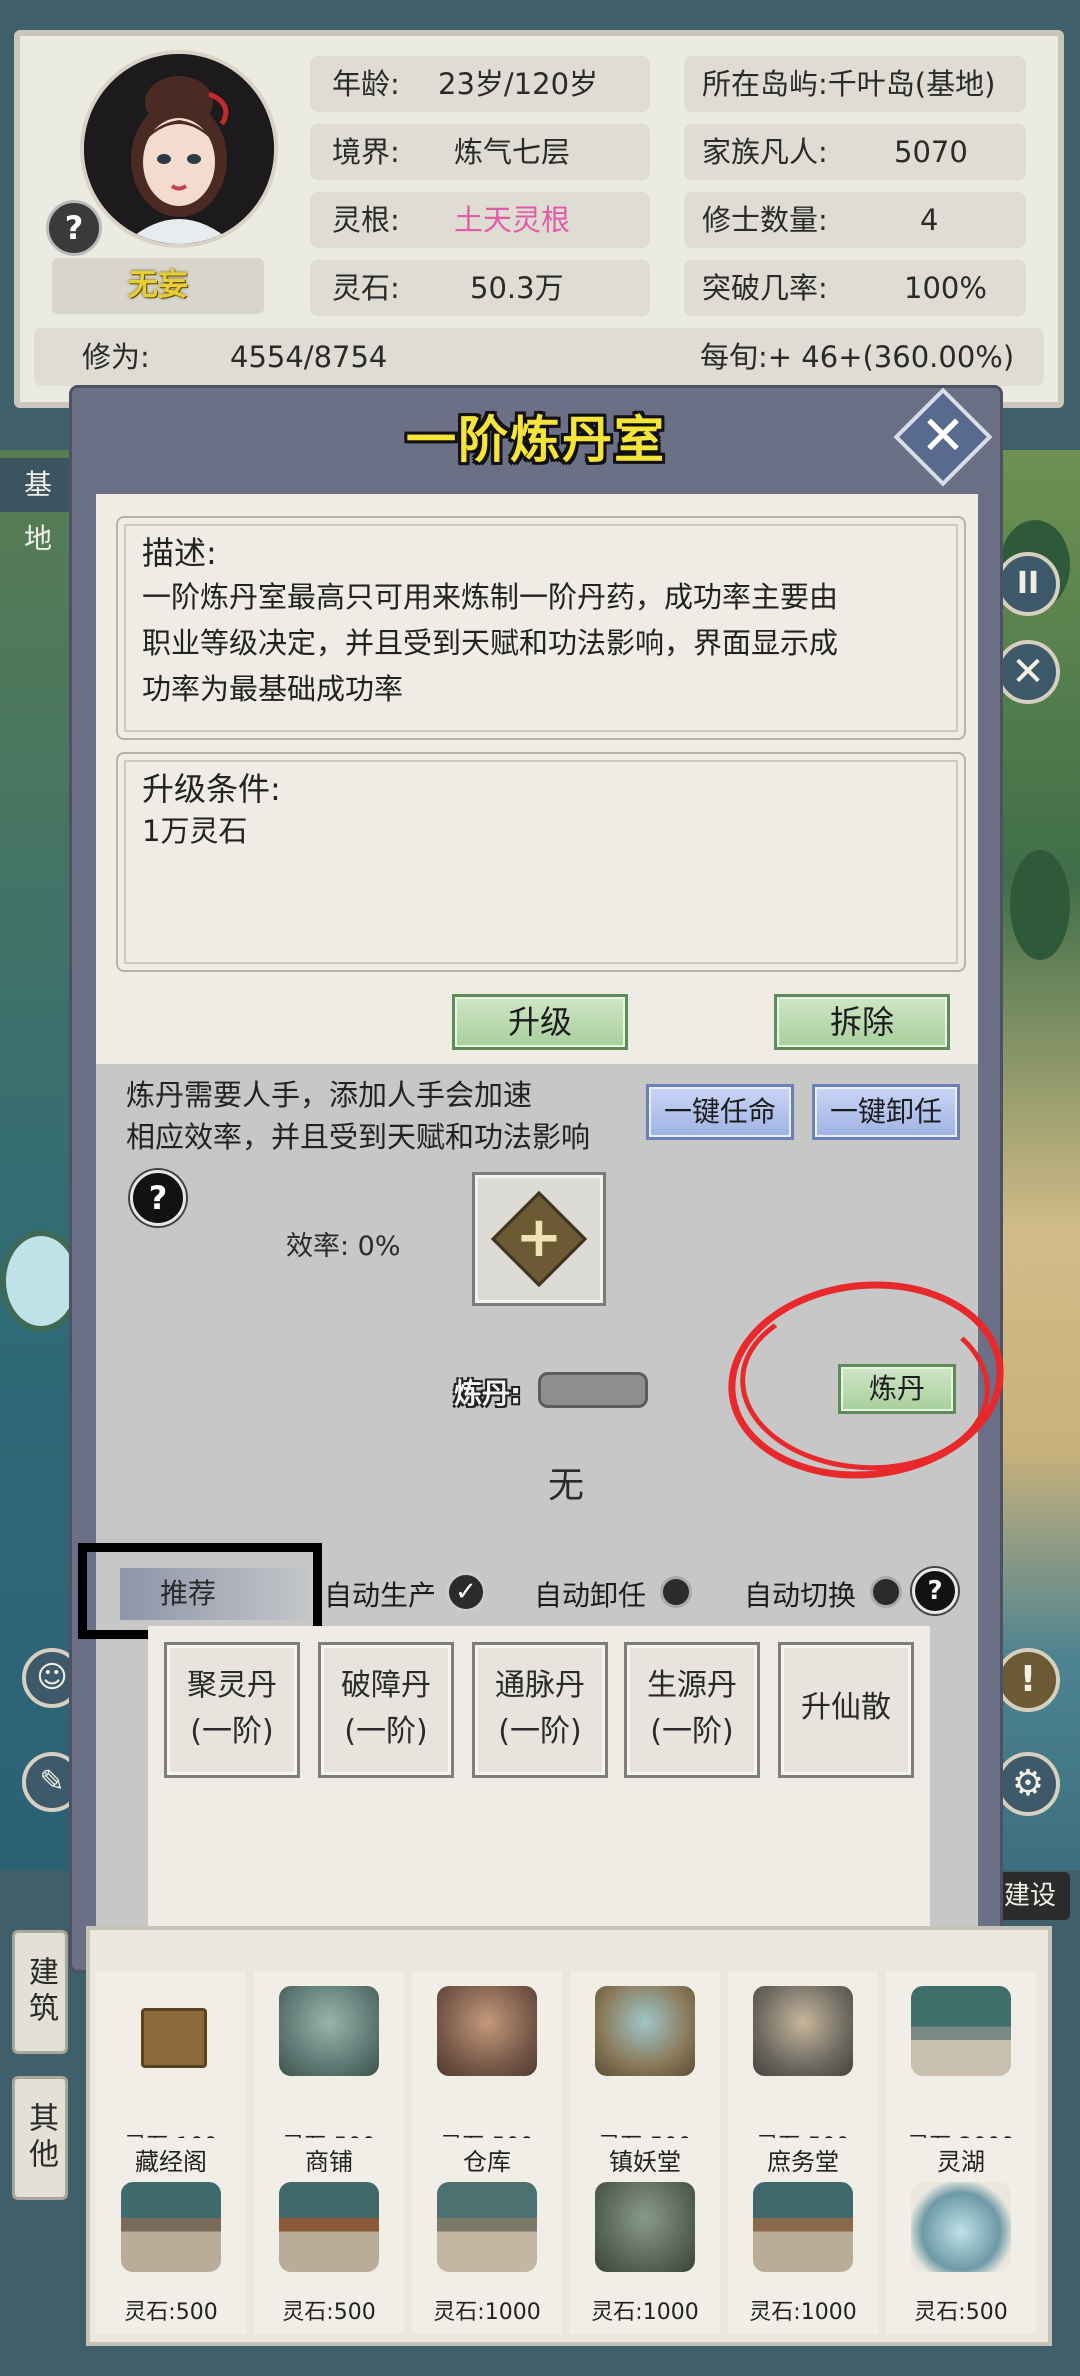 Image resolution: width=1080 pixels, height=2376 pixels. Describe the element at coordinates (857, 357) in the screenshot. I see `rate-text: 每旬:+ 46+(360.00%)` at that location.